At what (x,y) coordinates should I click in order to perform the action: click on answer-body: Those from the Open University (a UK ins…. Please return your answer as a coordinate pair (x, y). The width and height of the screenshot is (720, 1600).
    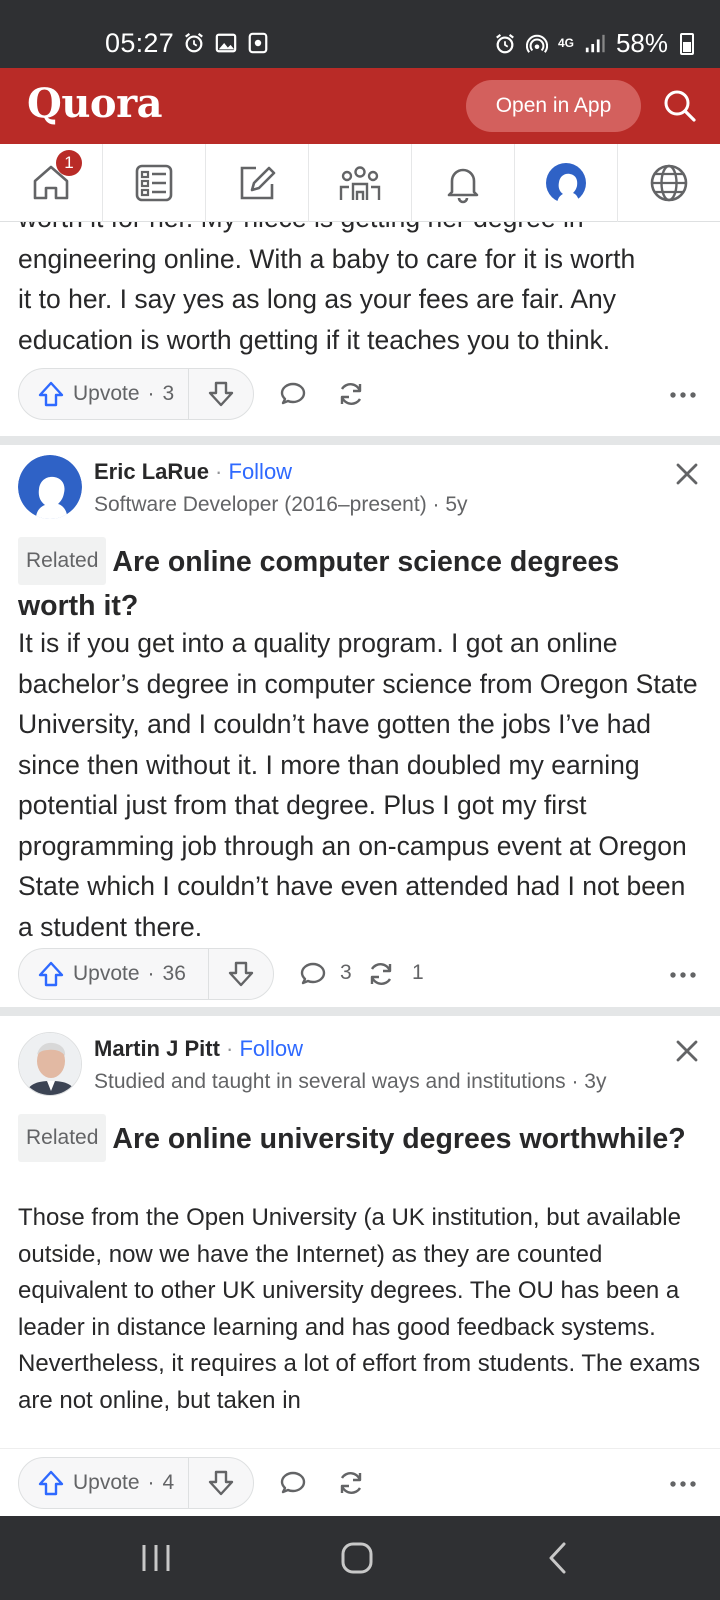
    Looking at the image, I should click on (360, 1309).